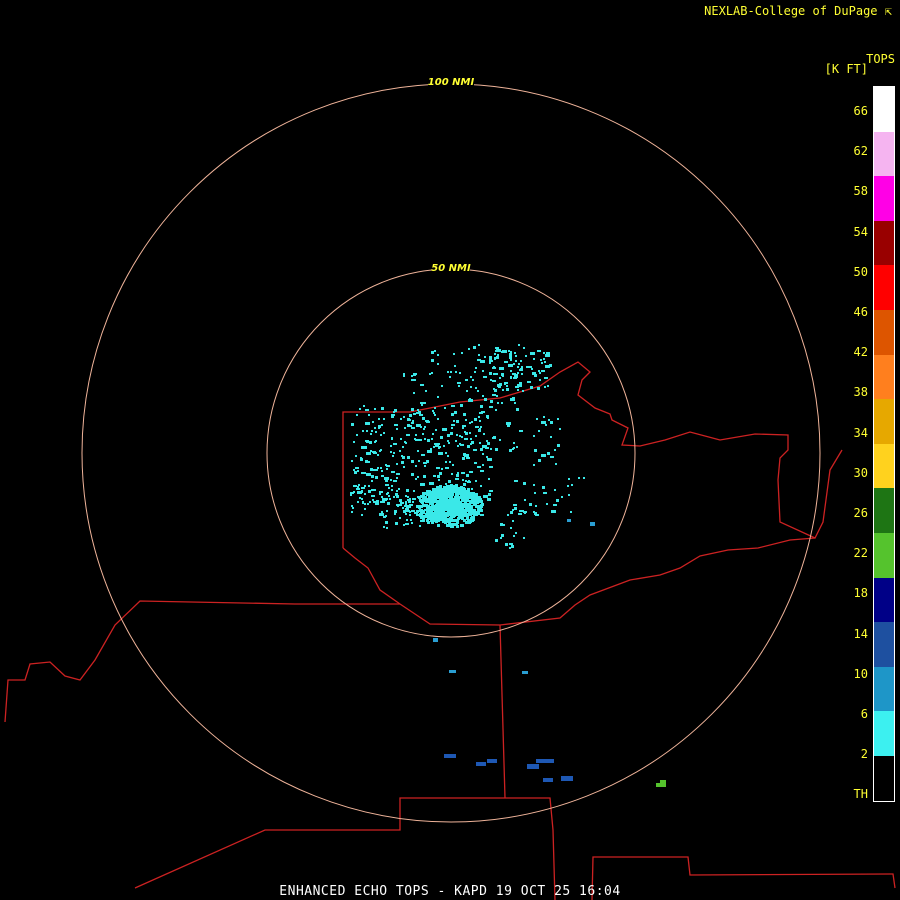  What do you see at coordinates (502, 711) in the screenshot?
I see `boundary-center-vertical` at bounding box center [502, 711].